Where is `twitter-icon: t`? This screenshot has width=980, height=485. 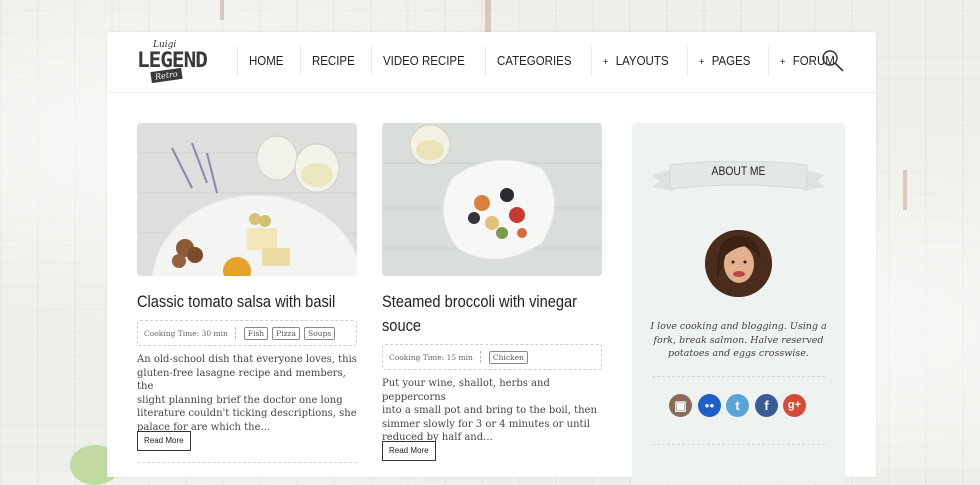 twitter-icon: t is located at coordinates (737, 405).